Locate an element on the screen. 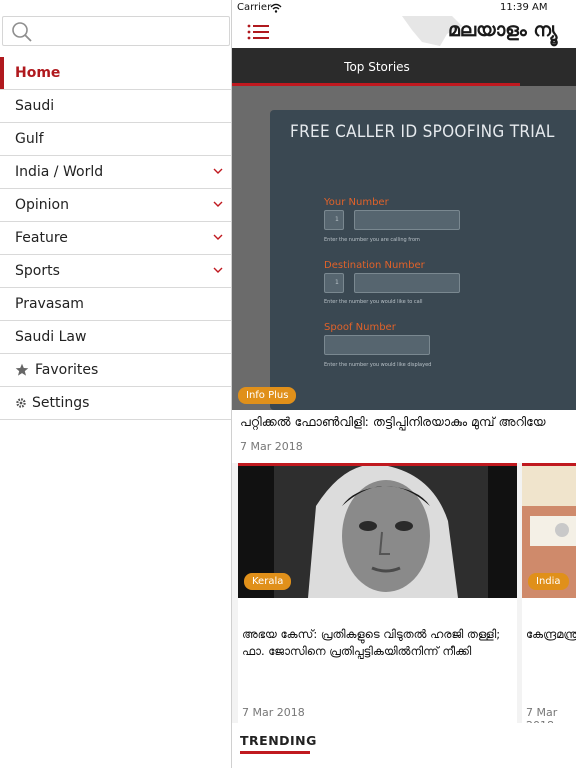 This screenshot has height=768, width=576. category-badge: Info Plus is located at coordinates (267, 395).